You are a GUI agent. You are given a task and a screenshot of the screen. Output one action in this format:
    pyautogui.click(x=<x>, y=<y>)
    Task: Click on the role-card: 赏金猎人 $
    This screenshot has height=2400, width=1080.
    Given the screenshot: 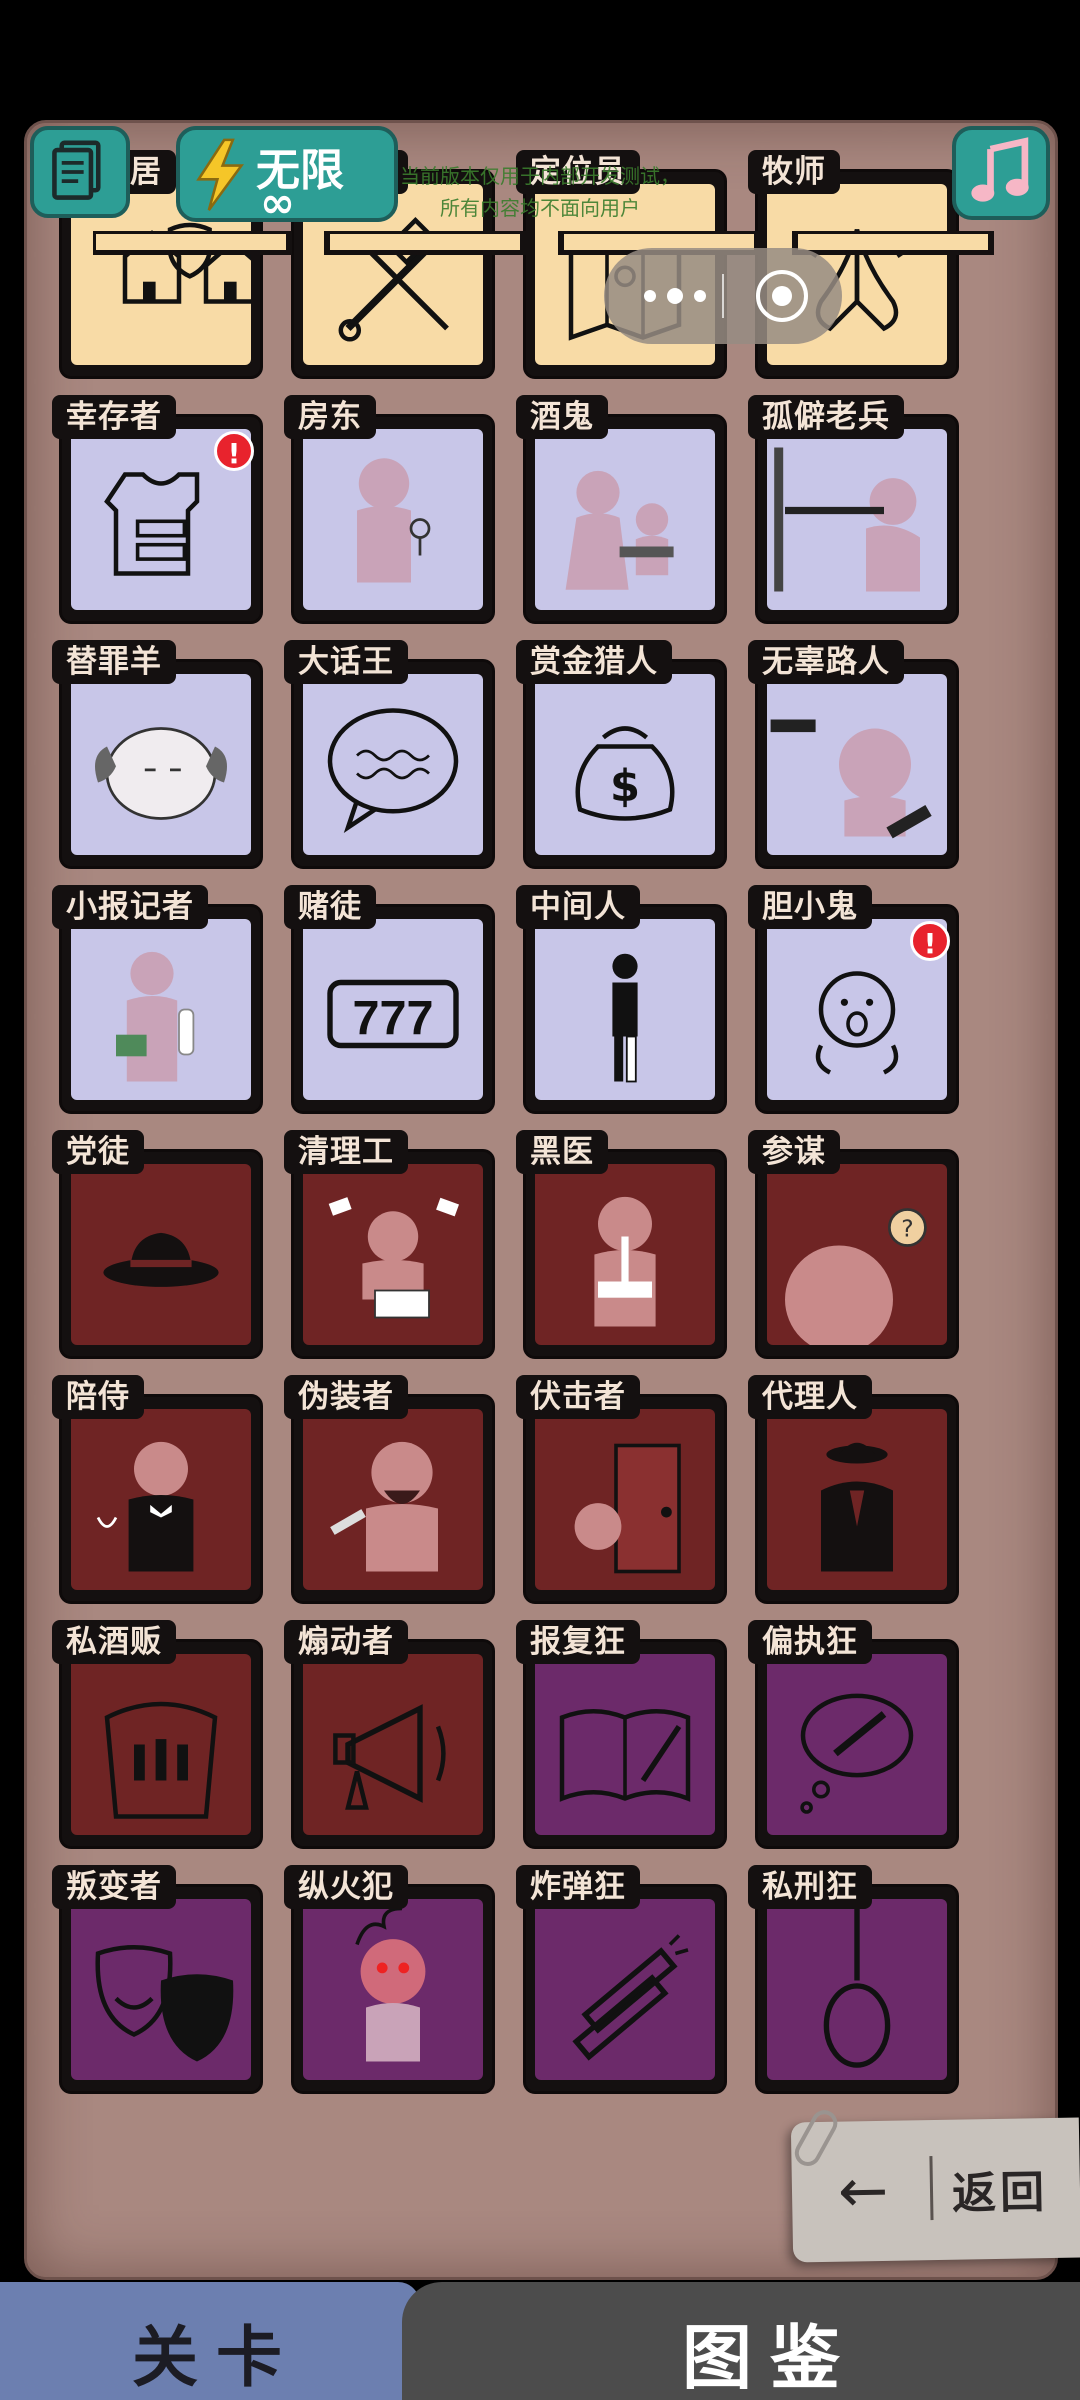 What is the action you would take?
    pyautogui.click(x=621, y=754)
    